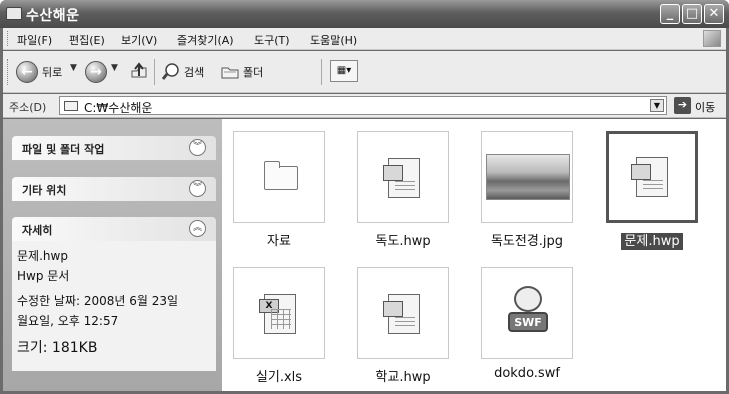  I want to click on file-name: 독도.hwp, so click(403, 241).